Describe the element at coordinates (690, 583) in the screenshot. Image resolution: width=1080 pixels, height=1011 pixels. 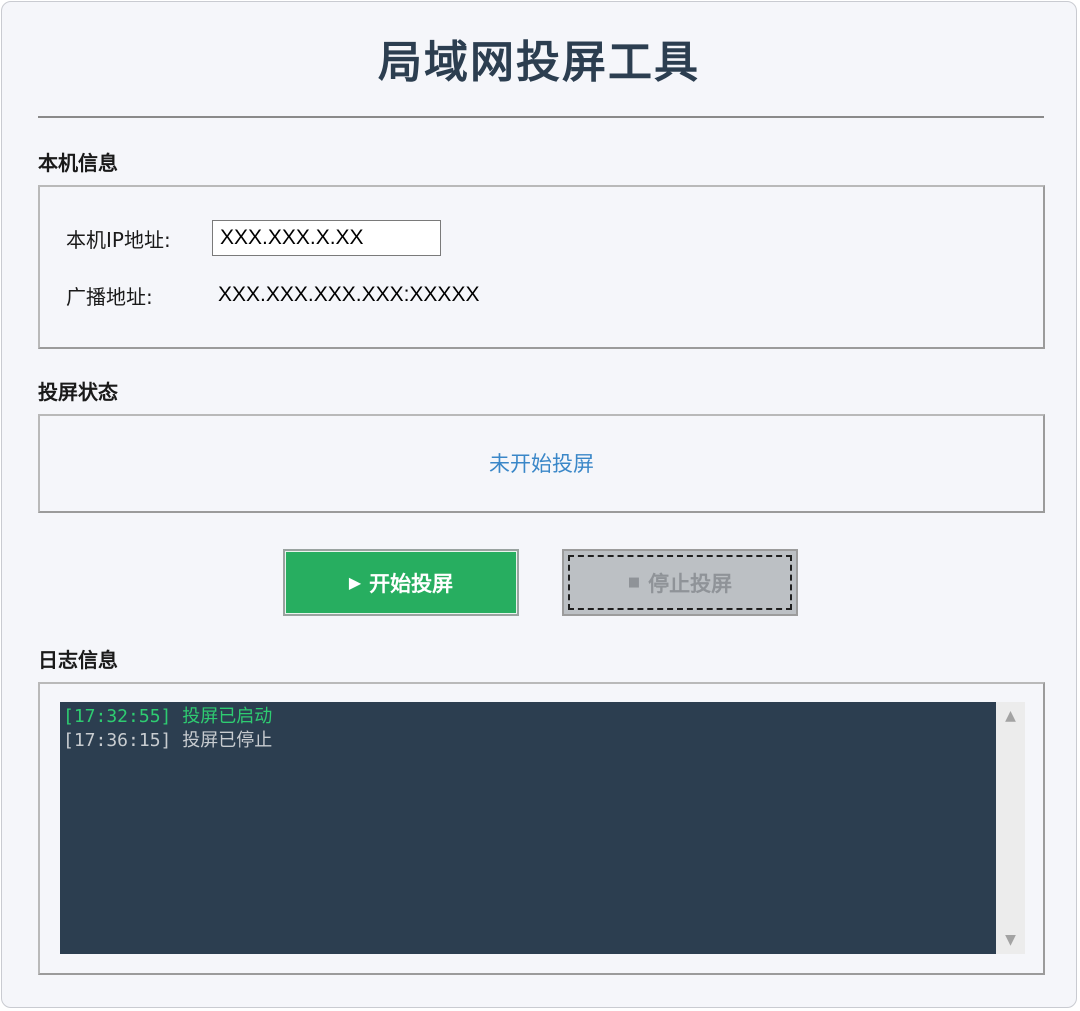
I see `stop-cast-label: 停止投屏` at that location.